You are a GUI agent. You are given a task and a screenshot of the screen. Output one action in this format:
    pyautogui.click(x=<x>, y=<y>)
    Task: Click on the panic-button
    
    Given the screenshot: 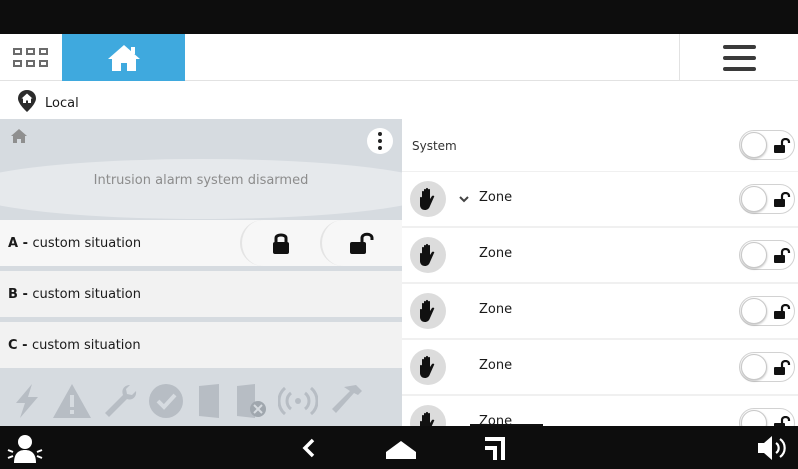 What is the action you would take?
    pyautogui.click(x=25, y=448)
    